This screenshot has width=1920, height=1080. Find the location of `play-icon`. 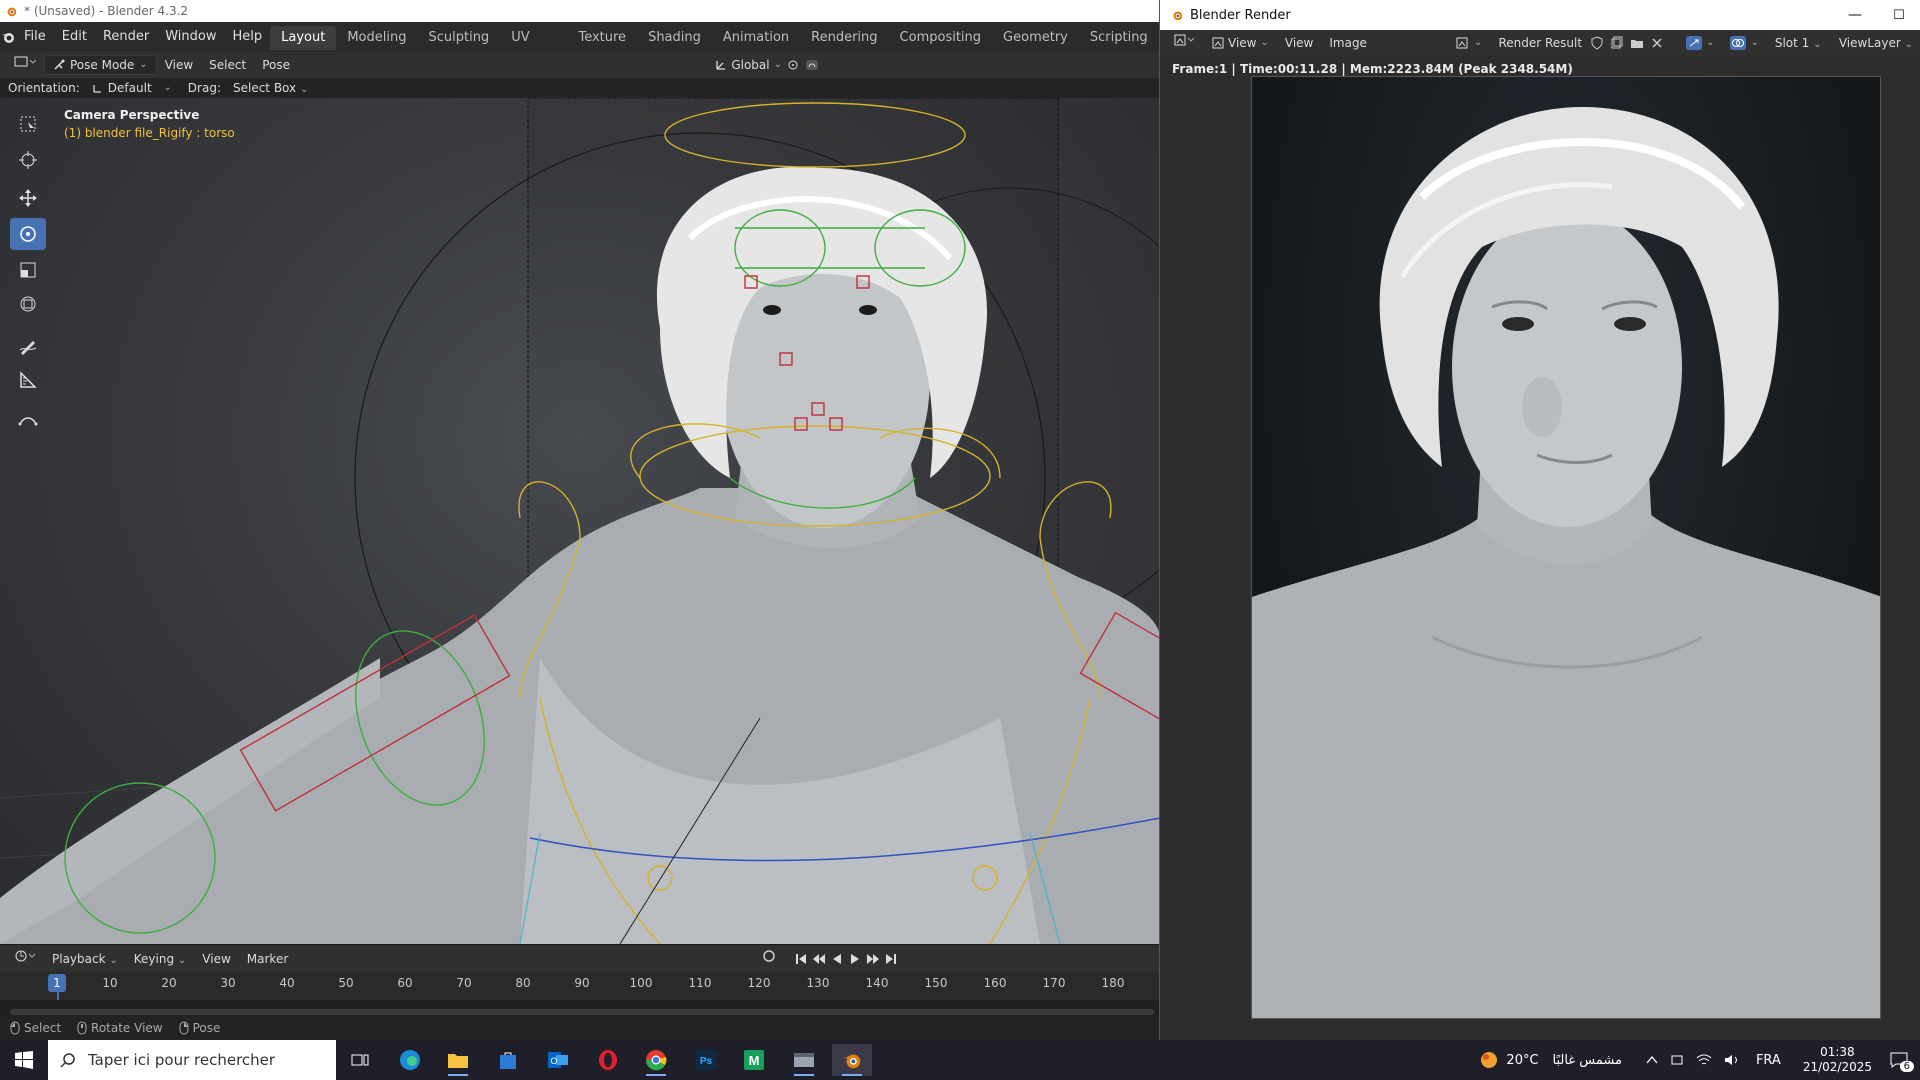

play-icon is located at coordinates (855, 959).